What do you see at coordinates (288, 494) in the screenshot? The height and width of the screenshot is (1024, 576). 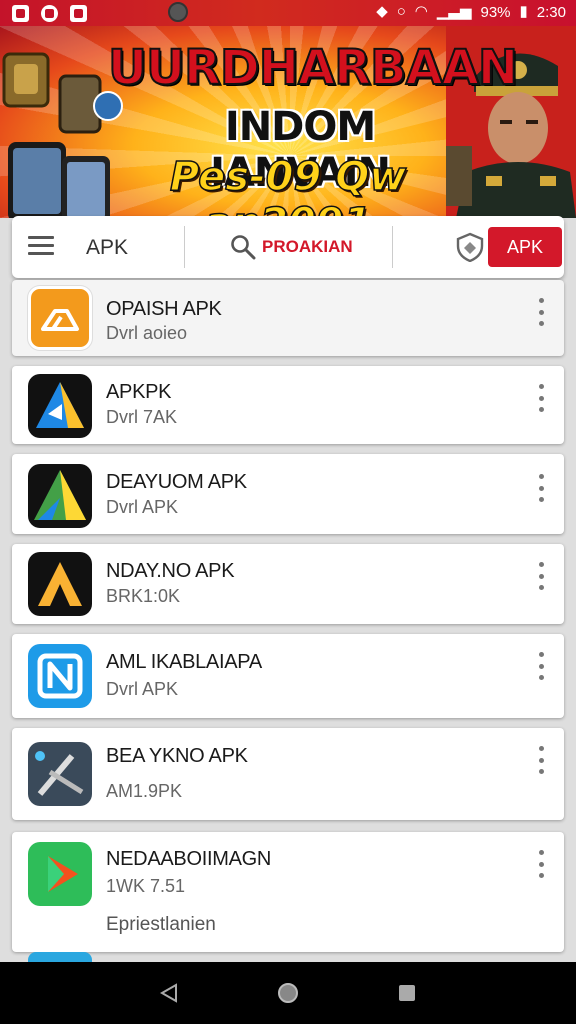 I see `list-item: DEAYUOM APK Dvrl APK` at bounding box center [288, 494].